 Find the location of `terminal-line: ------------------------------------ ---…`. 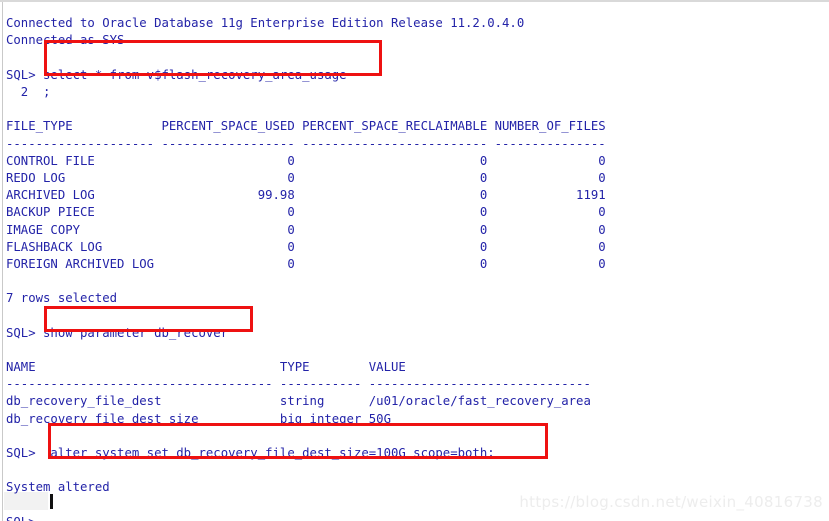

terminal-line: ------------------------------------ ---… is located at coordinates (298, 384).